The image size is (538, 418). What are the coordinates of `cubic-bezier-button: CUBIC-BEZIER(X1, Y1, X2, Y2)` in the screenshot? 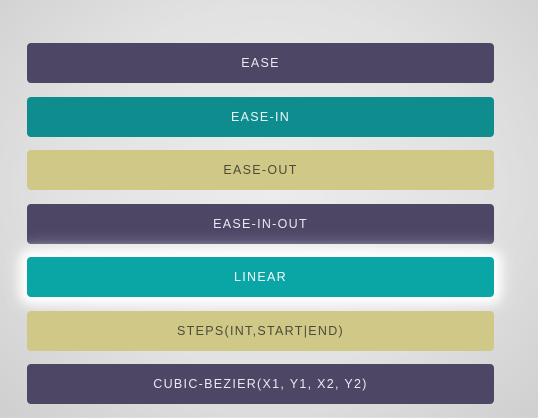 It's located at (260, 384).